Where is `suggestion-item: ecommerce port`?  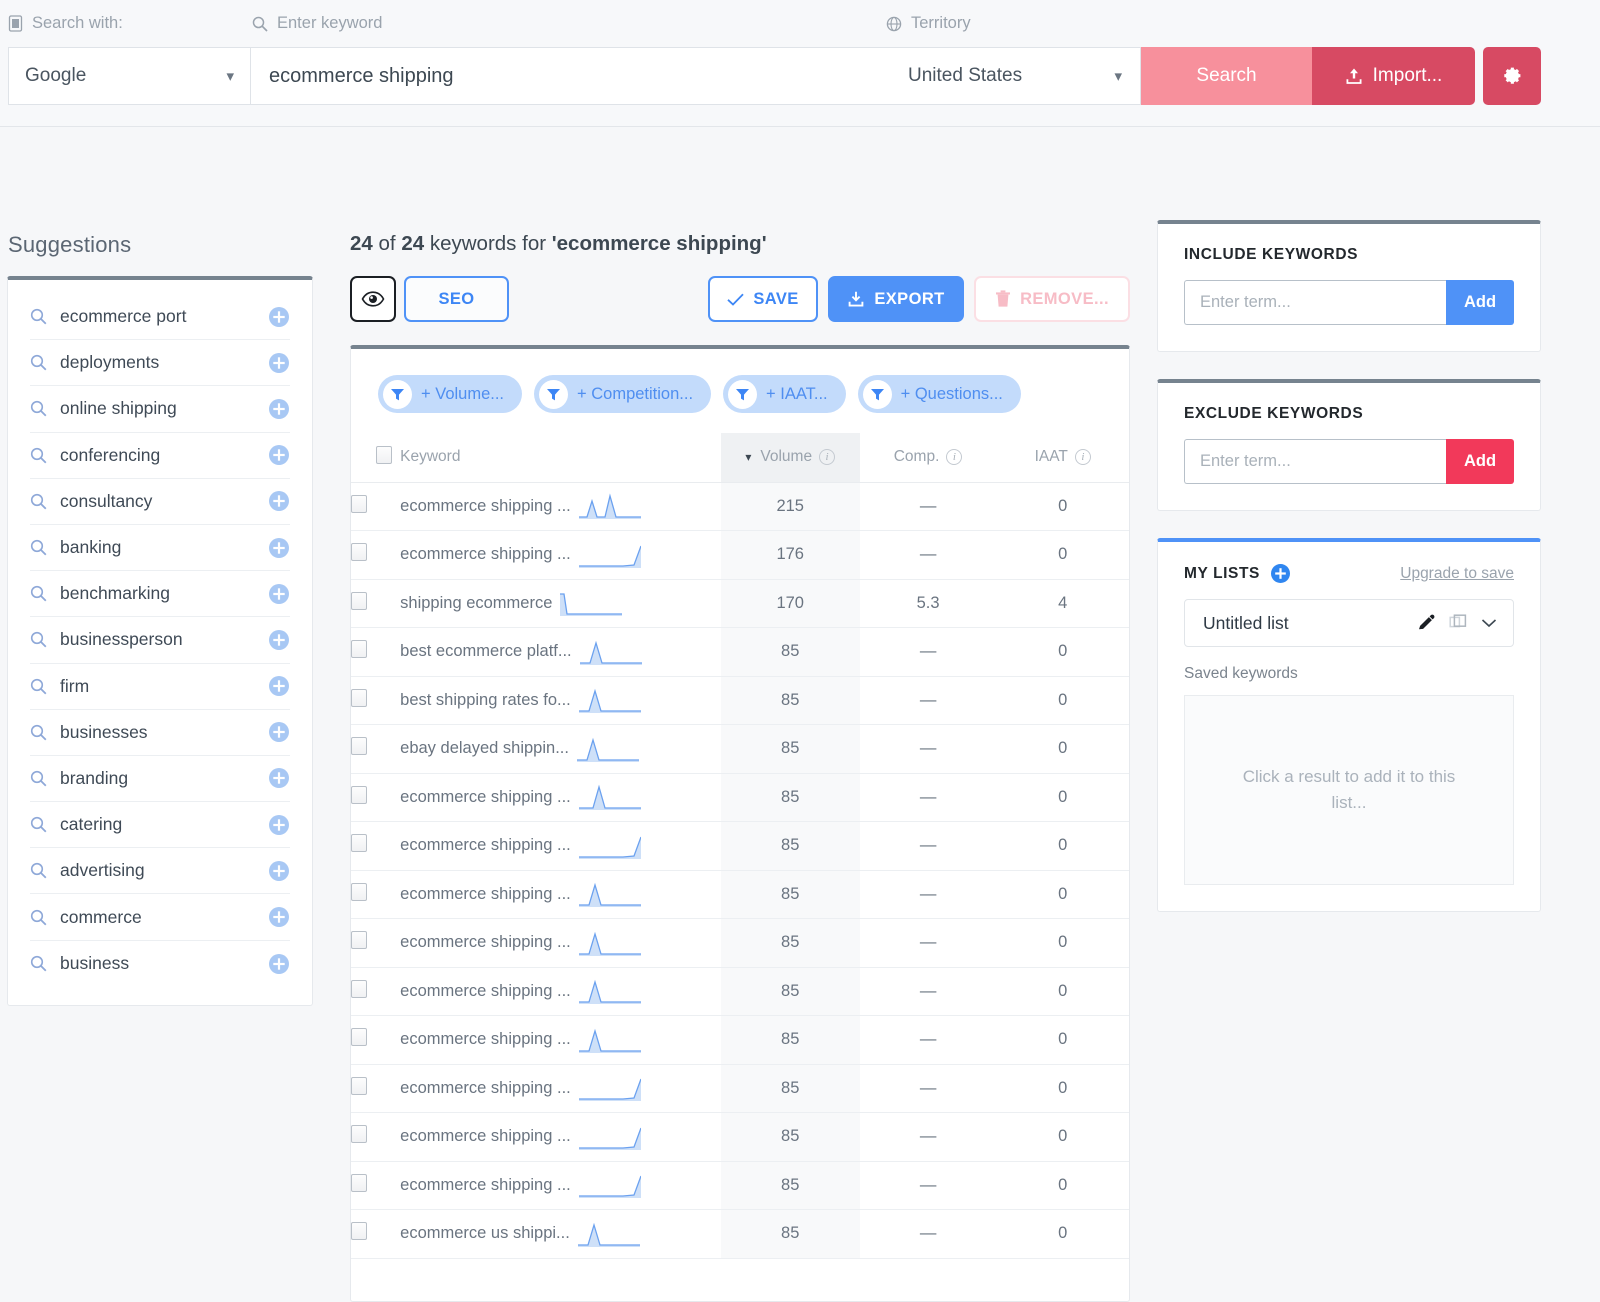 suggestion-item: ecommerce port is located at coordinates (160, 317).